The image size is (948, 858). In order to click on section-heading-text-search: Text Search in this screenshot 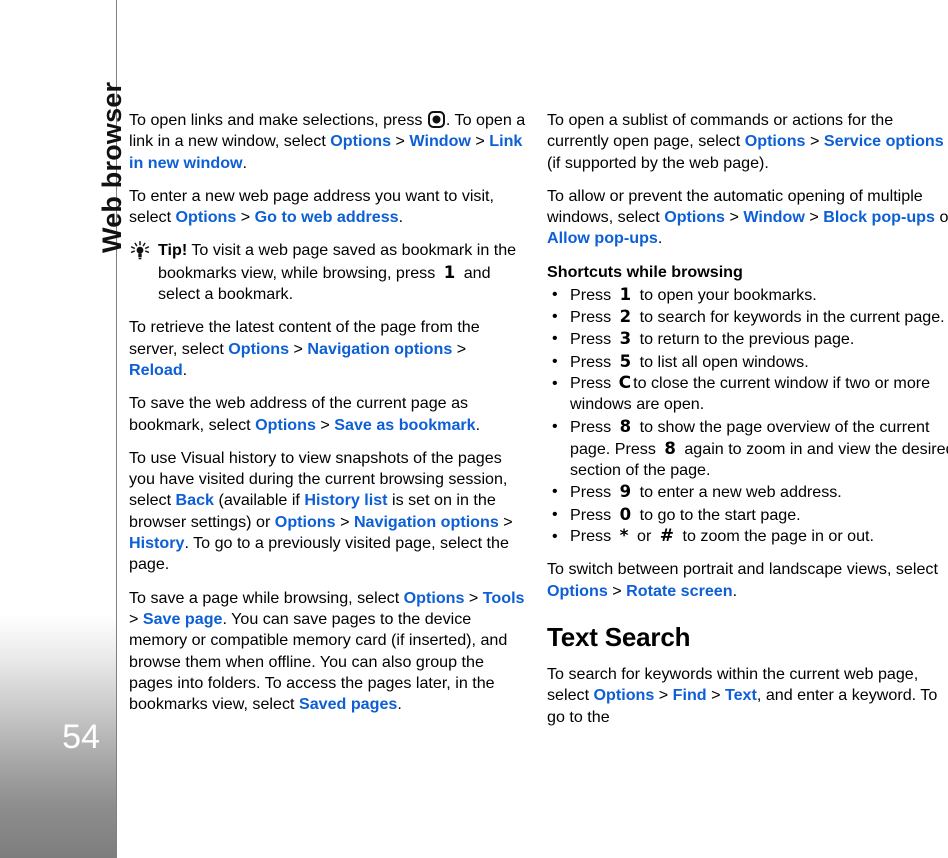, I will do `click(619, 636)`.